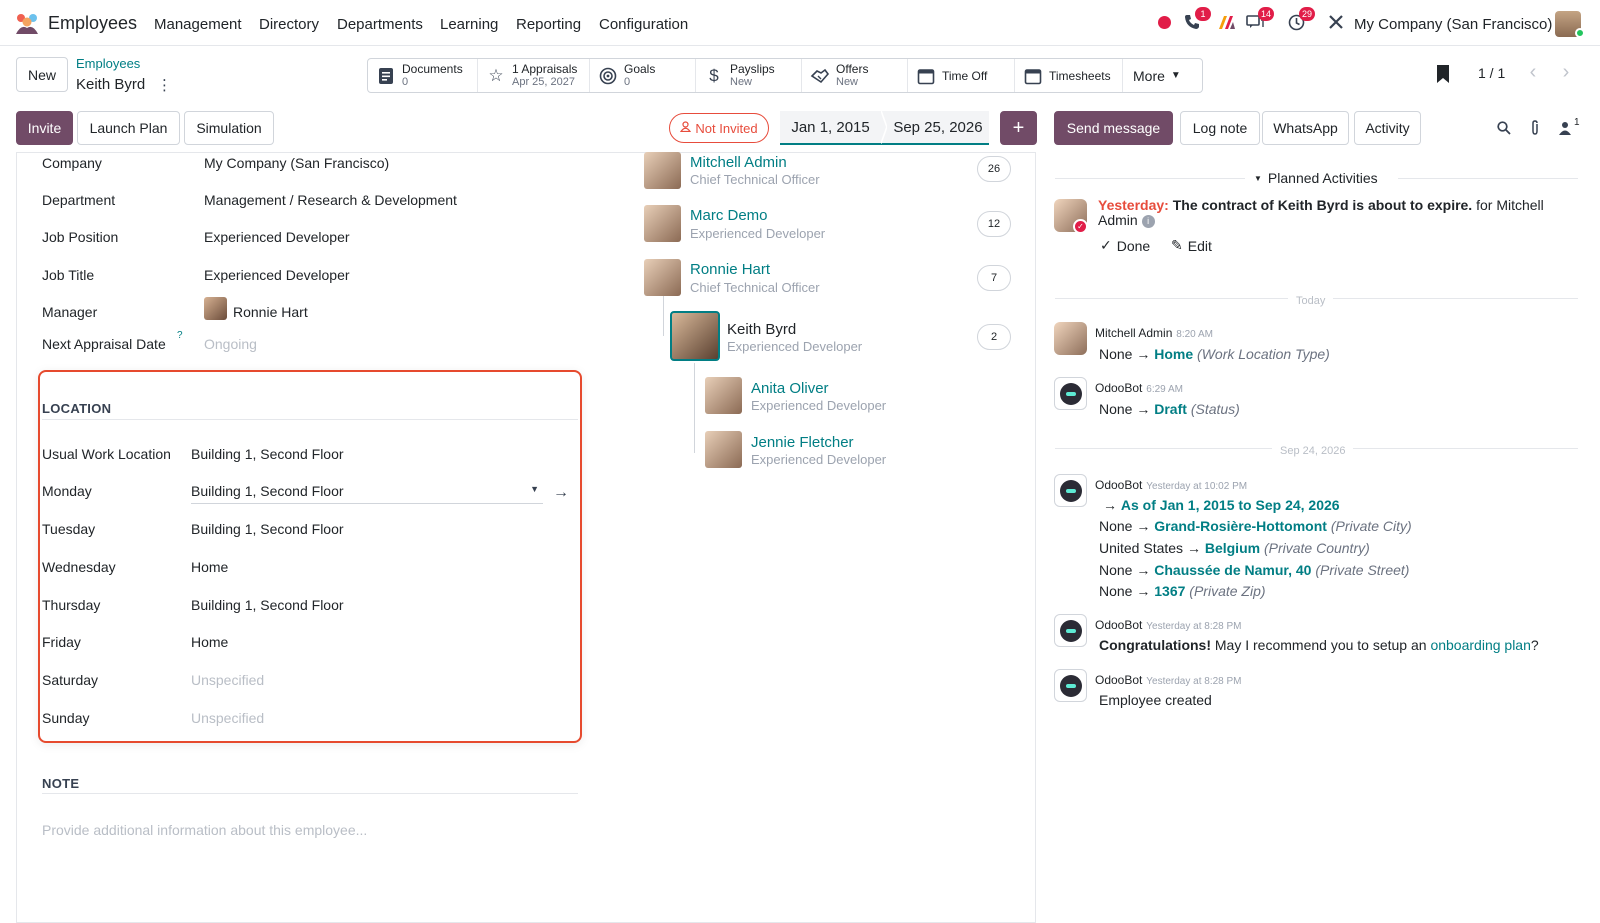 The image size is (1600, 923). I want to click on search-icon, so click(1504, 128).